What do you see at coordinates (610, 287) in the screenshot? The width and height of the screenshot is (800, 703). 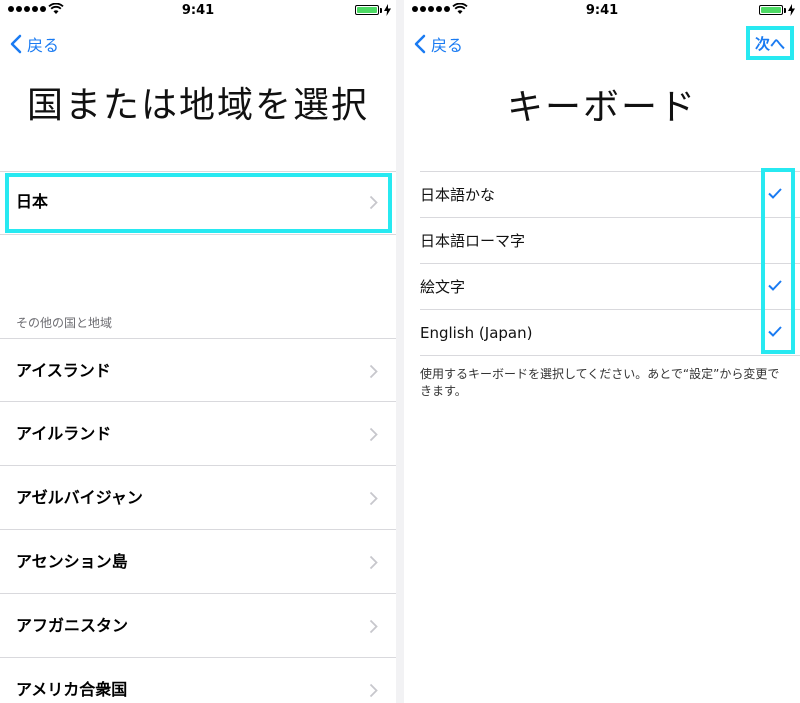 I see `keyboard-option-emoji: 絵文字` at bounding box center [610, 287].